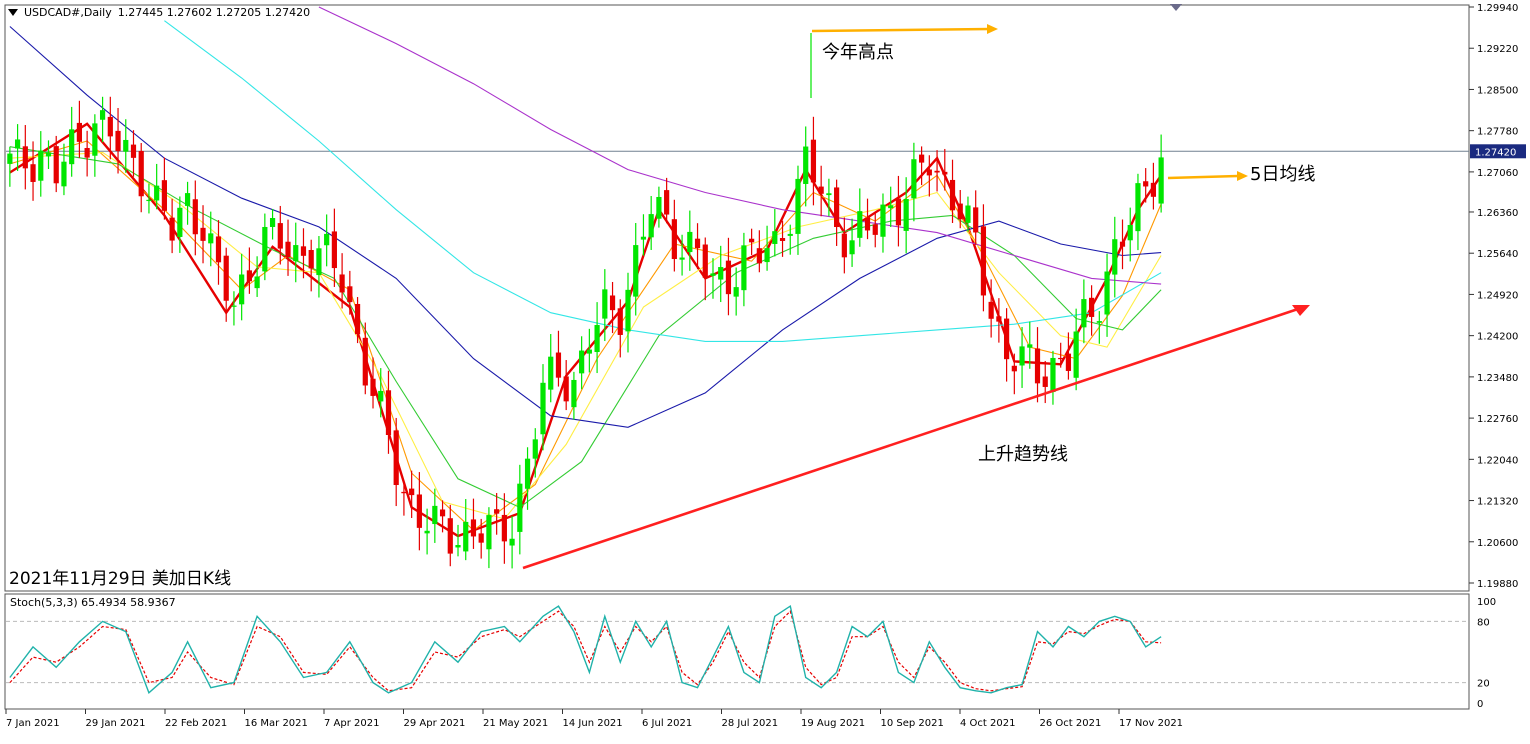 This screenshot has width=1530, height=744. I want to click on stoch-tick-label: 20, so click(1483, 684).